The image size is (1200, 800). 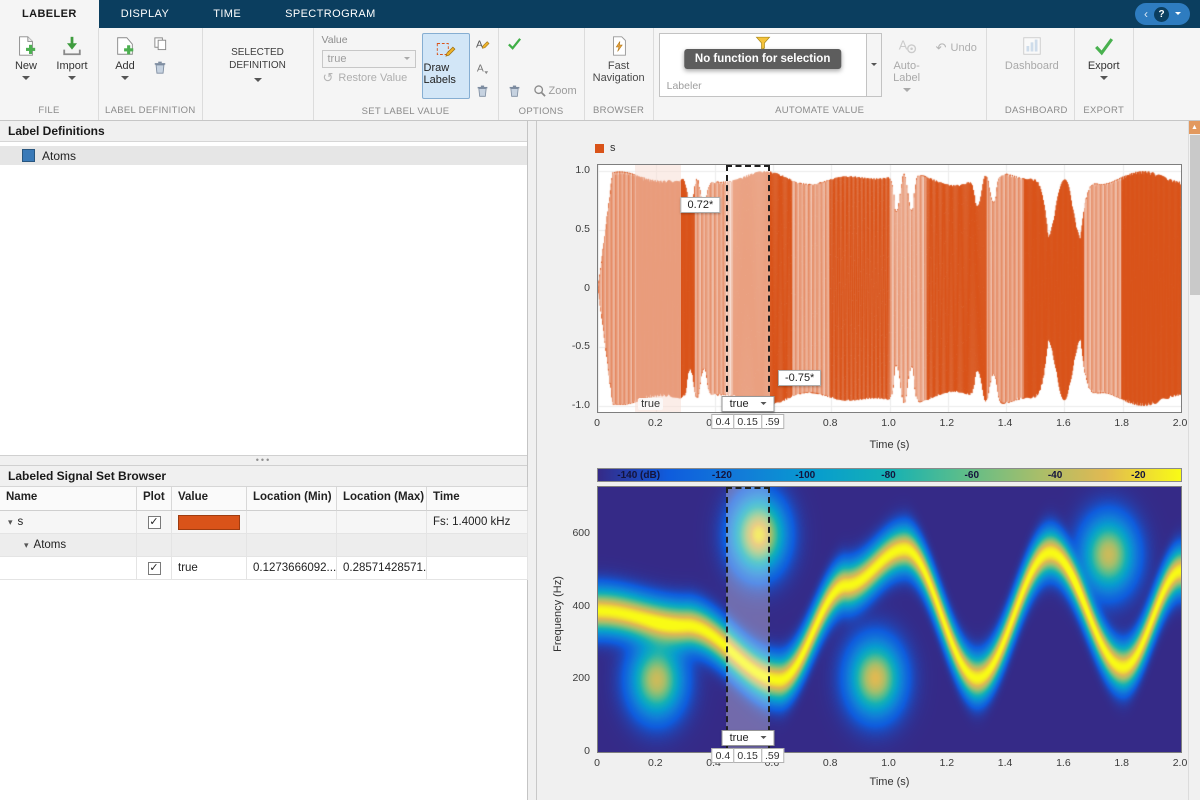 I want to click on draw-labels-toggle: Draw Labels, so click(x=445, y=66).